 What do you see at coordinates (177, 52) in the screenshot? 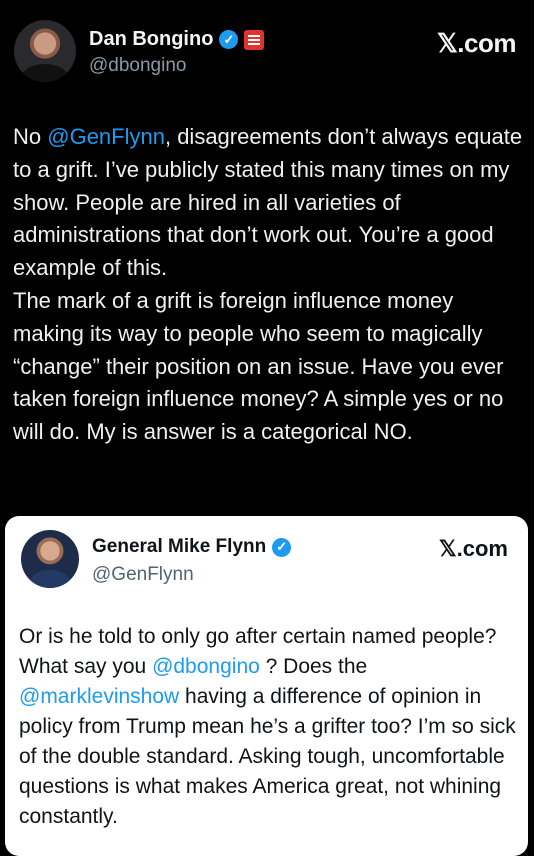
I see `author-block: Dan Bongino ✓ @dbongino` at bounding box center [177, 52].